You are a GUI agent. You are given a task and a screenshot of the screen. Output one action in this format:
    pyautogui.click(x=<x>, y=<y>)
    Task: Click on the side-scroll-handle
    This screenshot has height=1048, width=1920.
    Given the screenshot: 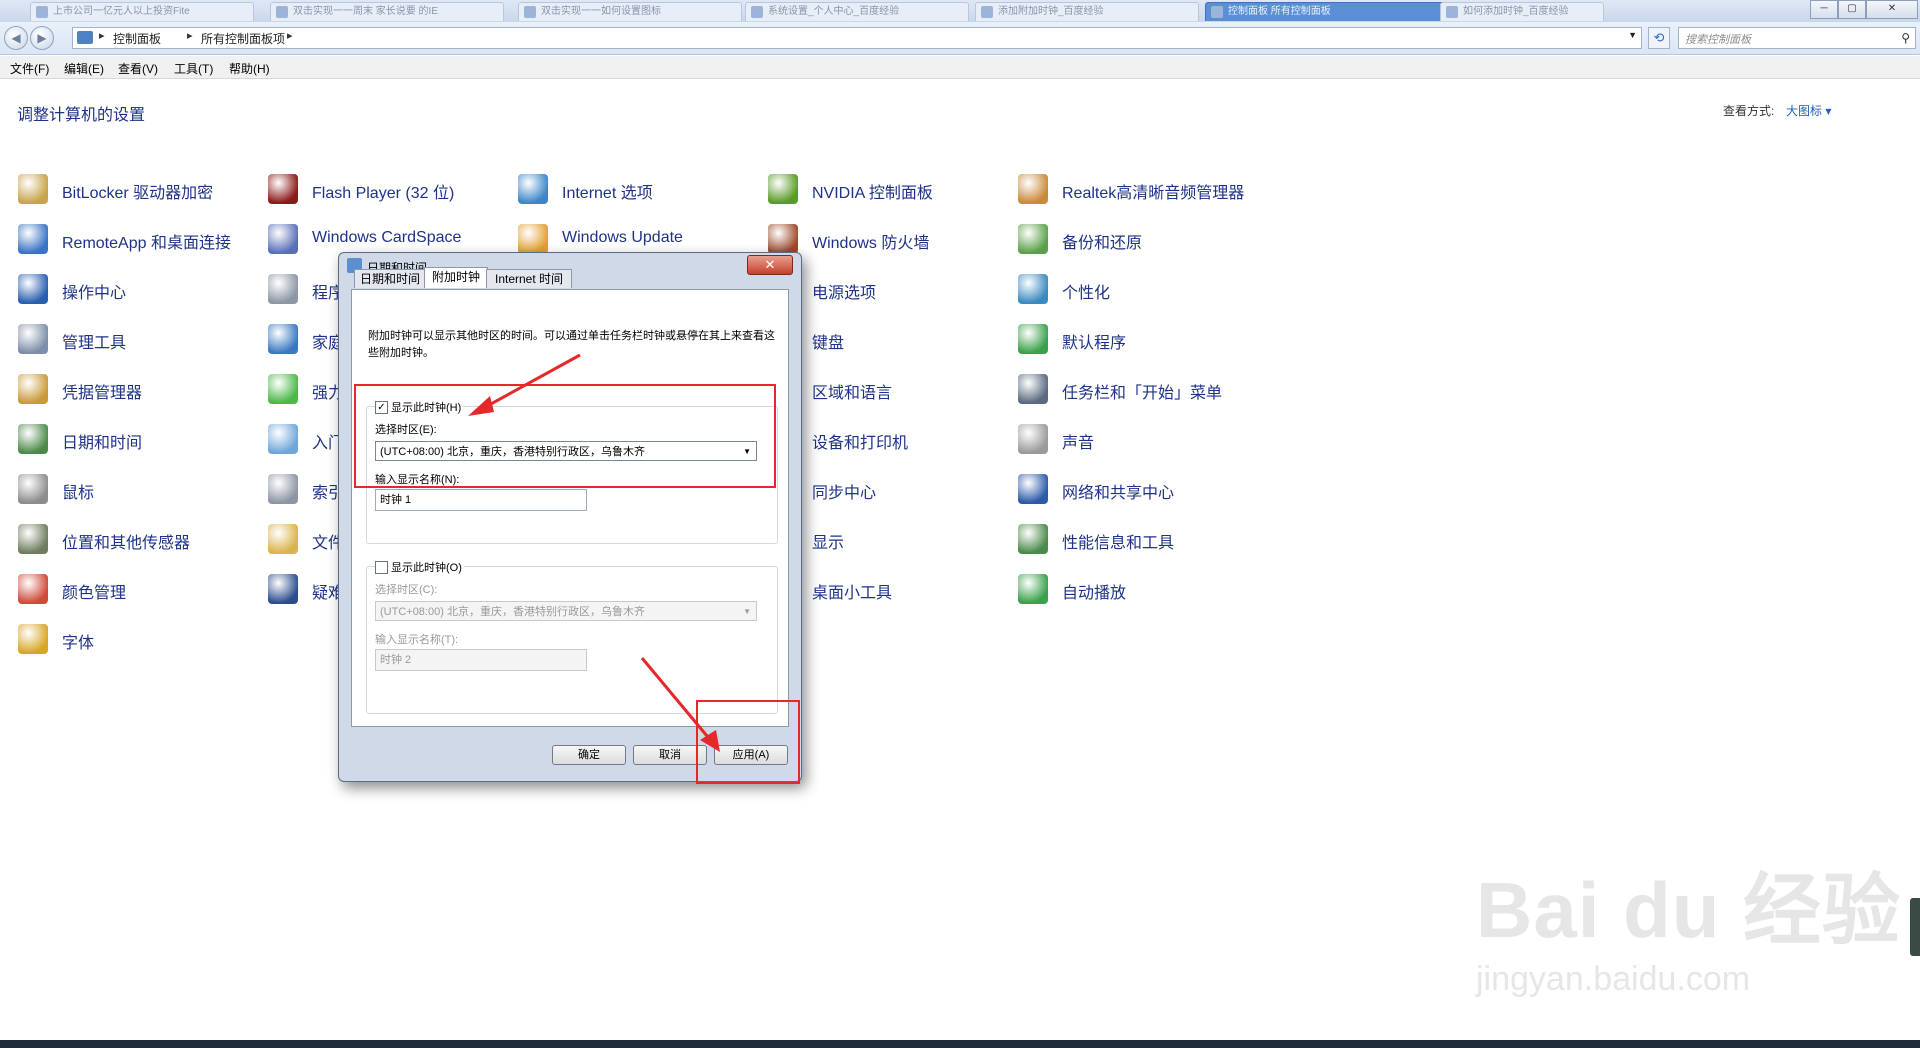 What is the action you would take?
    pyautogui.click(x=1915, y=927)
    